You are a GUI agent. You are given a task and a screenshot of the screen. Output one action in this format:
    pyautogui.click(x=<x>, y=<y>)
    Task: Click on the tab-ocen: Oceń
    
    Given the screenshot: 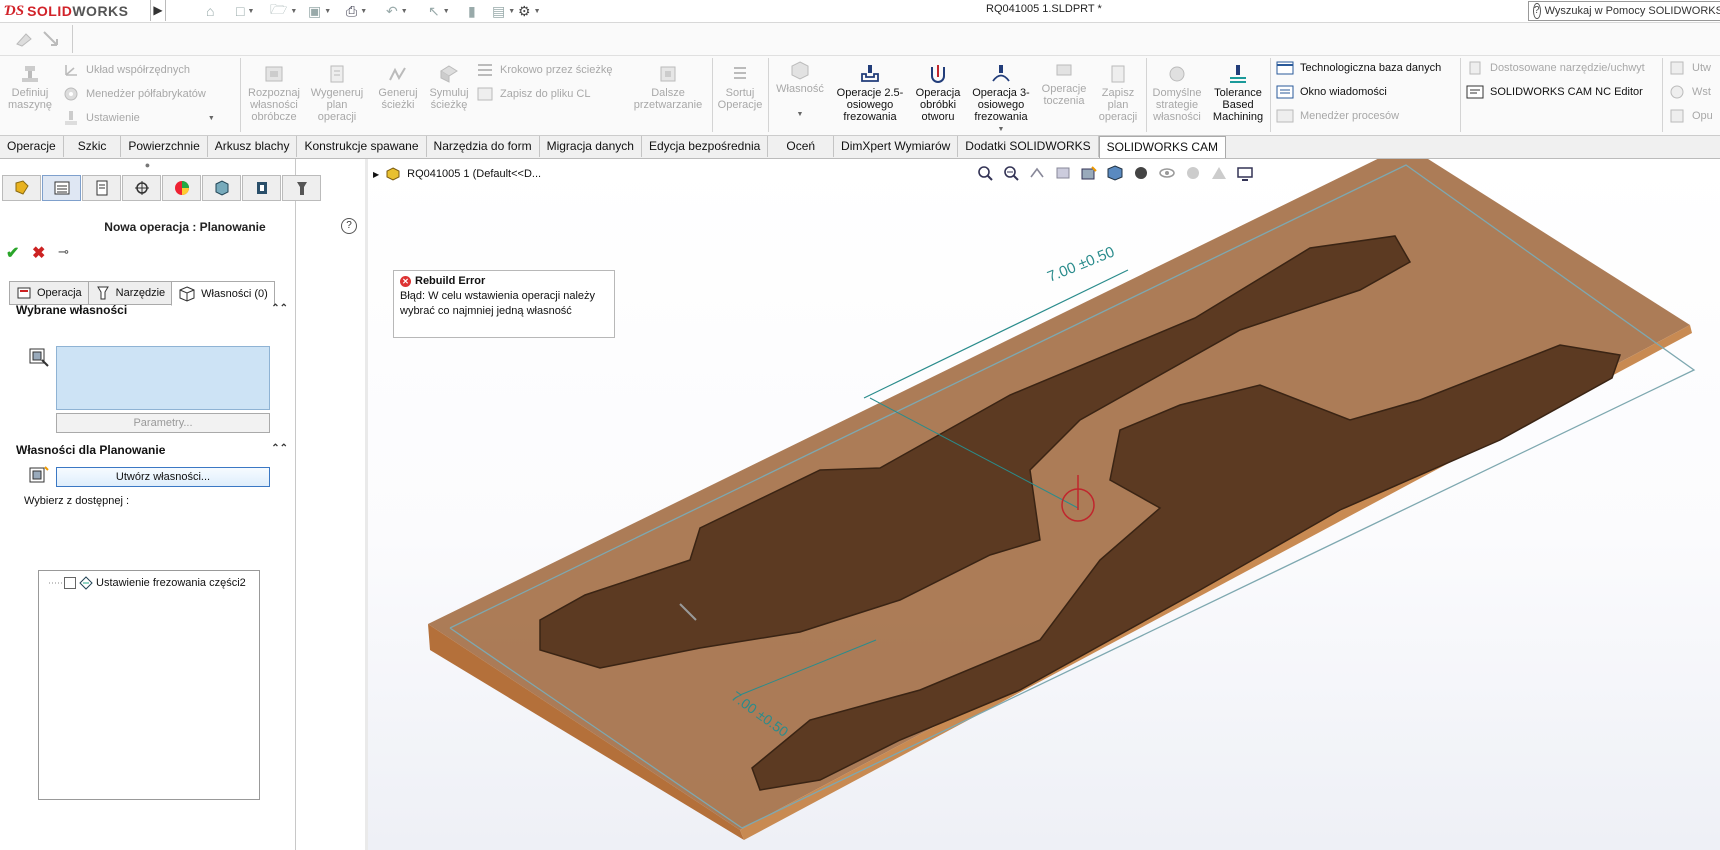 What is the action you would take?
    pyautogui.click(x=801, y=146)
    